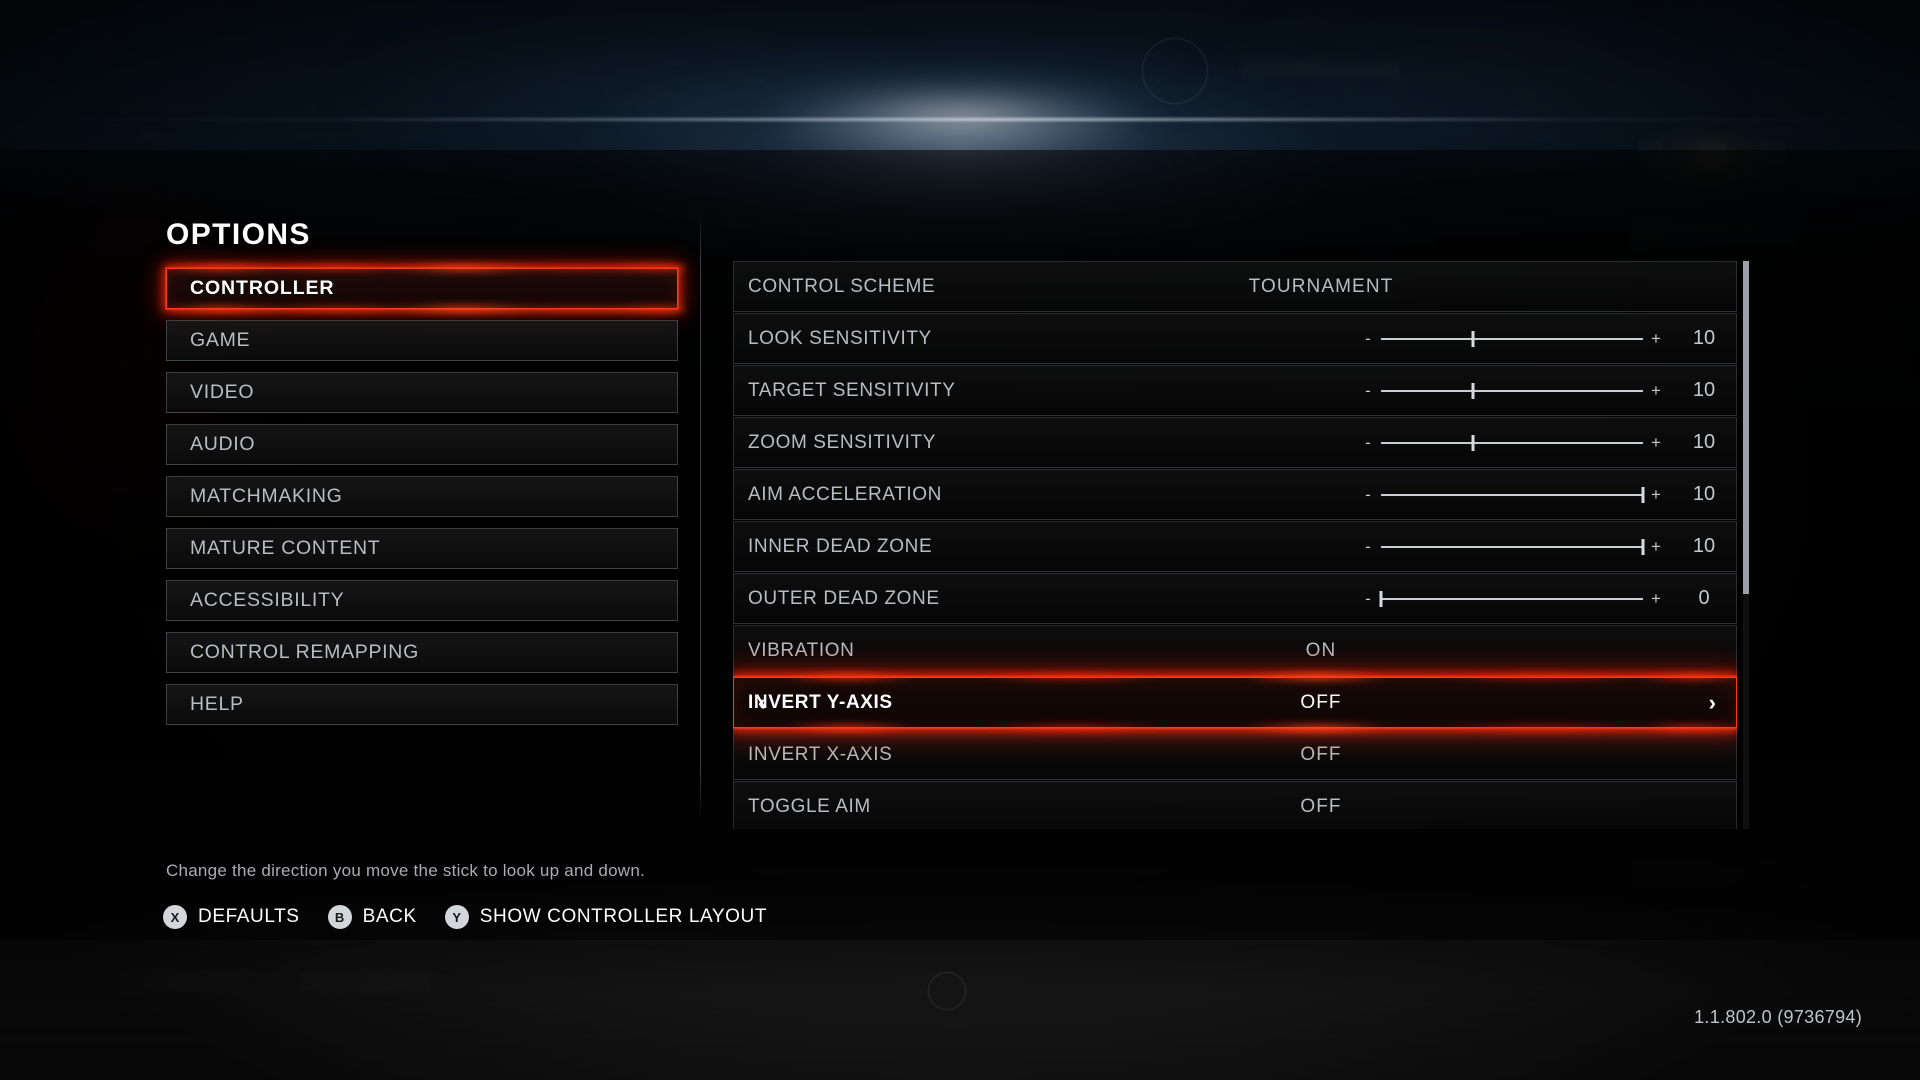 This screenshot has height=1080, width=1920. Describe the element at coordinates (175, 917) in the screenshot. I see `button-x-icon: X` at that location.